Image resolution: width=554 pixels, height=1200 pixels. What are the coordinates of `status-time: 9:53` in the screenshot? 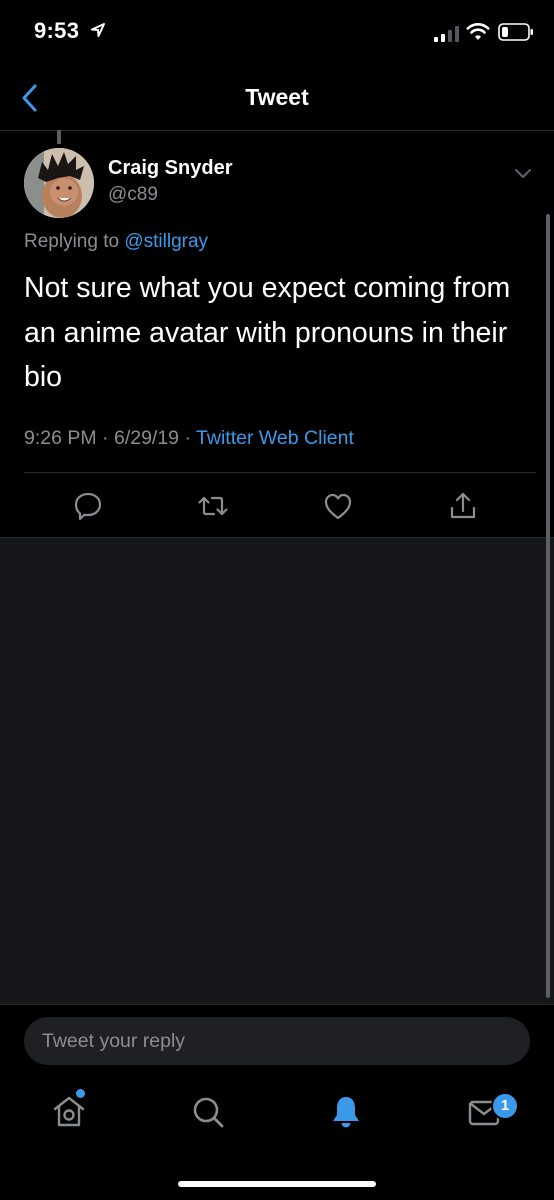 It's located at (57, 30).